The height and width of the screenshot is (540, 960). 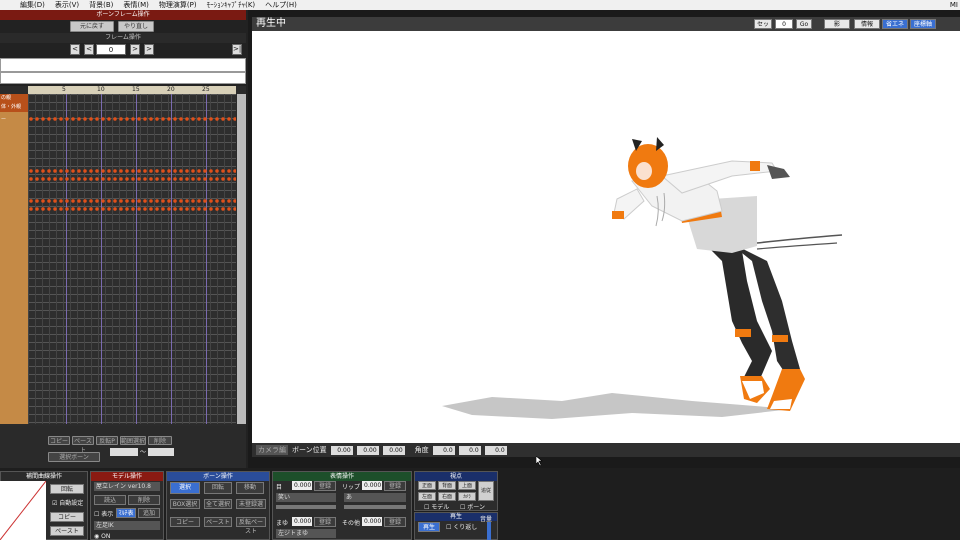 What do you see at coordinates (185, 522) in the screenshot?
I see `bone-copy-button: コピー` at bounding box center [185, 522].